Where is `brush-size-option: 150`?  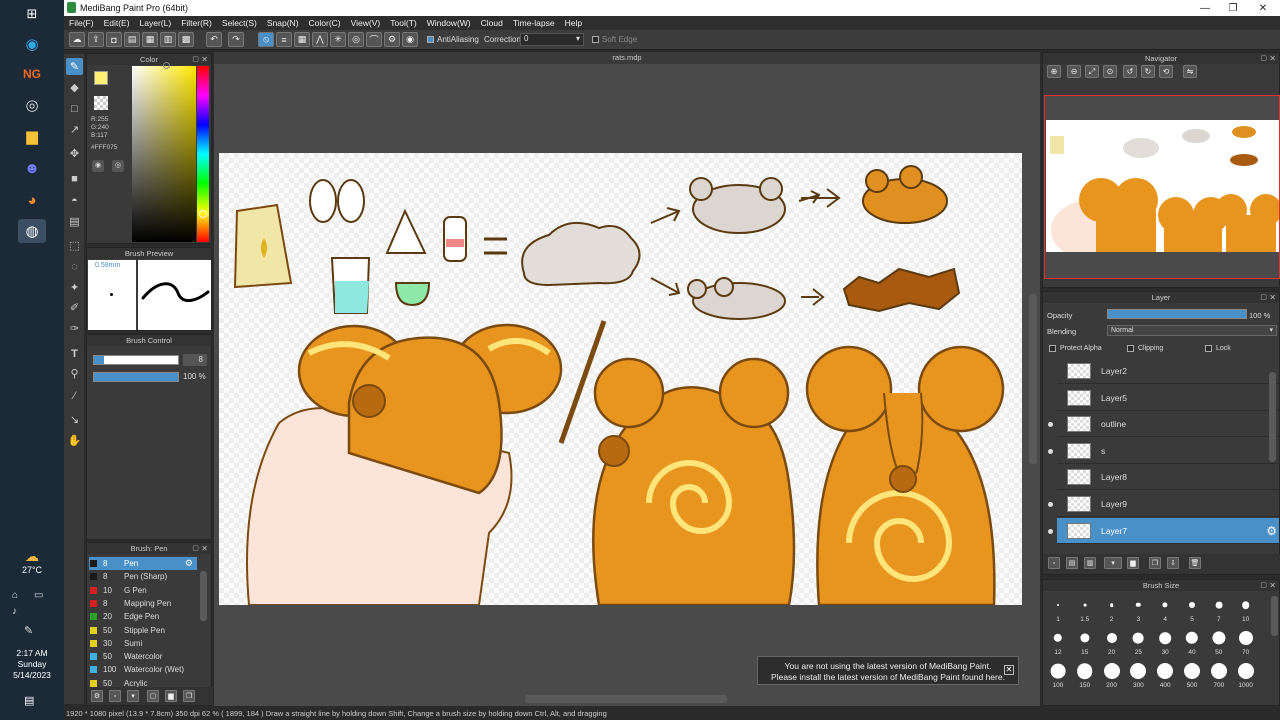 brush-size-option: 150 is located at coordinates (1085, 675).